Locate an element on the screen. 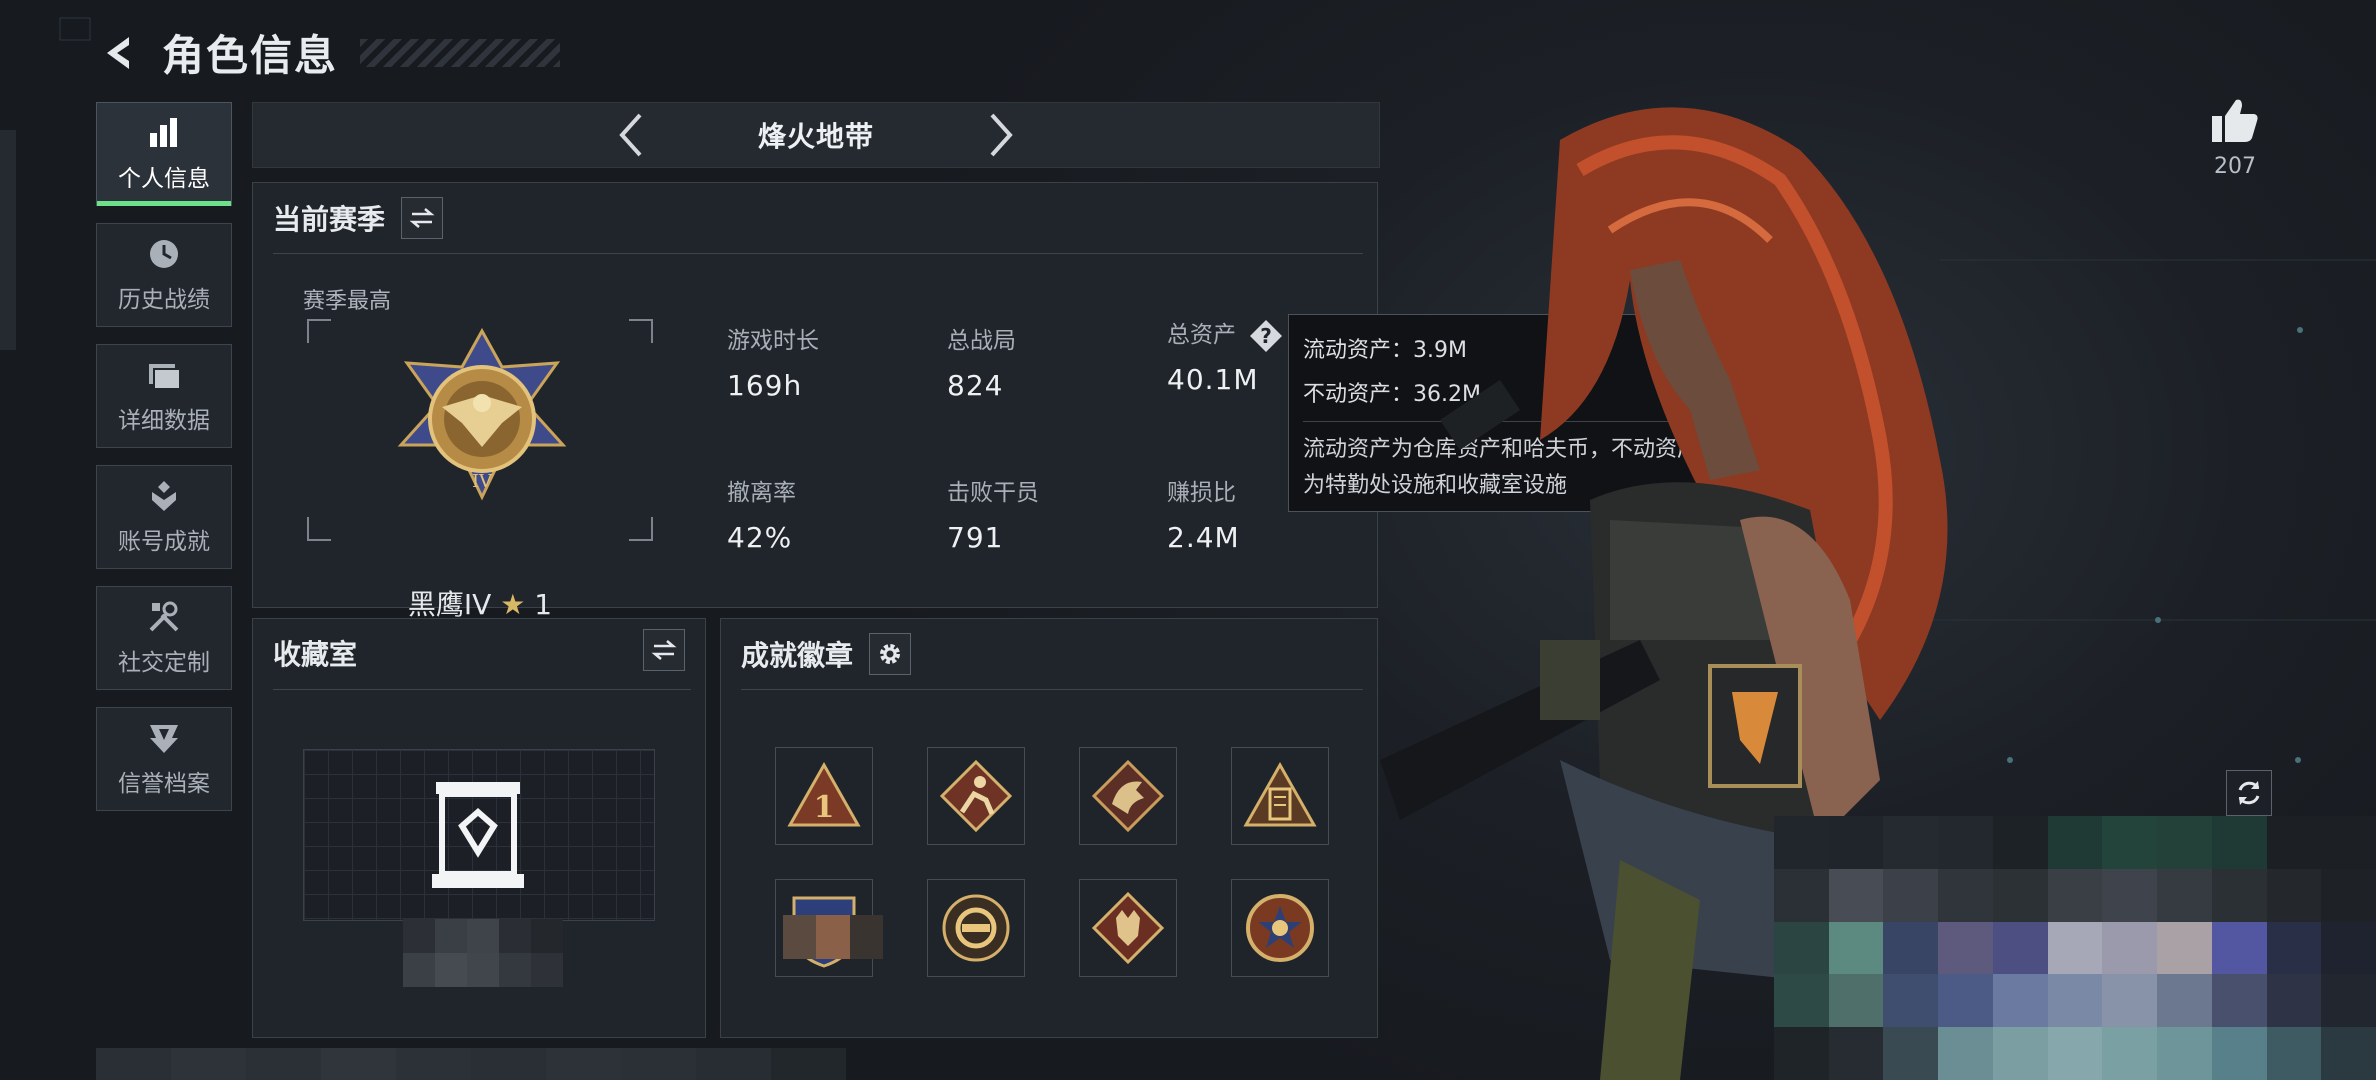 The width and height of the screenshot is (2376, 1080). stat-extraction-rate: 撤离率 42% is located at coordinates (761, 517).